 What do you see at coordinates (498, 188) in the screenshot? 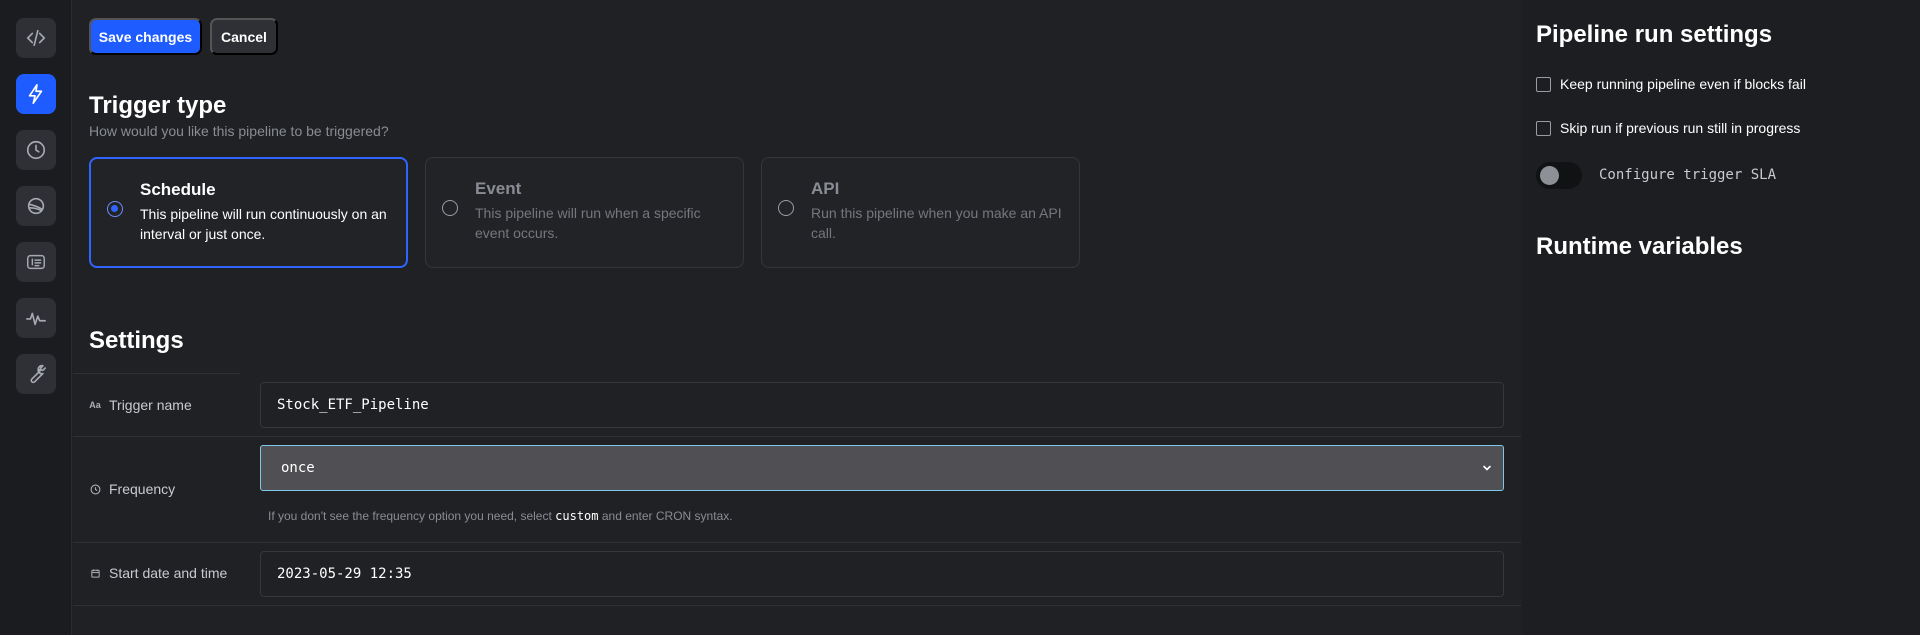
I see `trigger-option-title: Event` at bounding box center [498, 188].